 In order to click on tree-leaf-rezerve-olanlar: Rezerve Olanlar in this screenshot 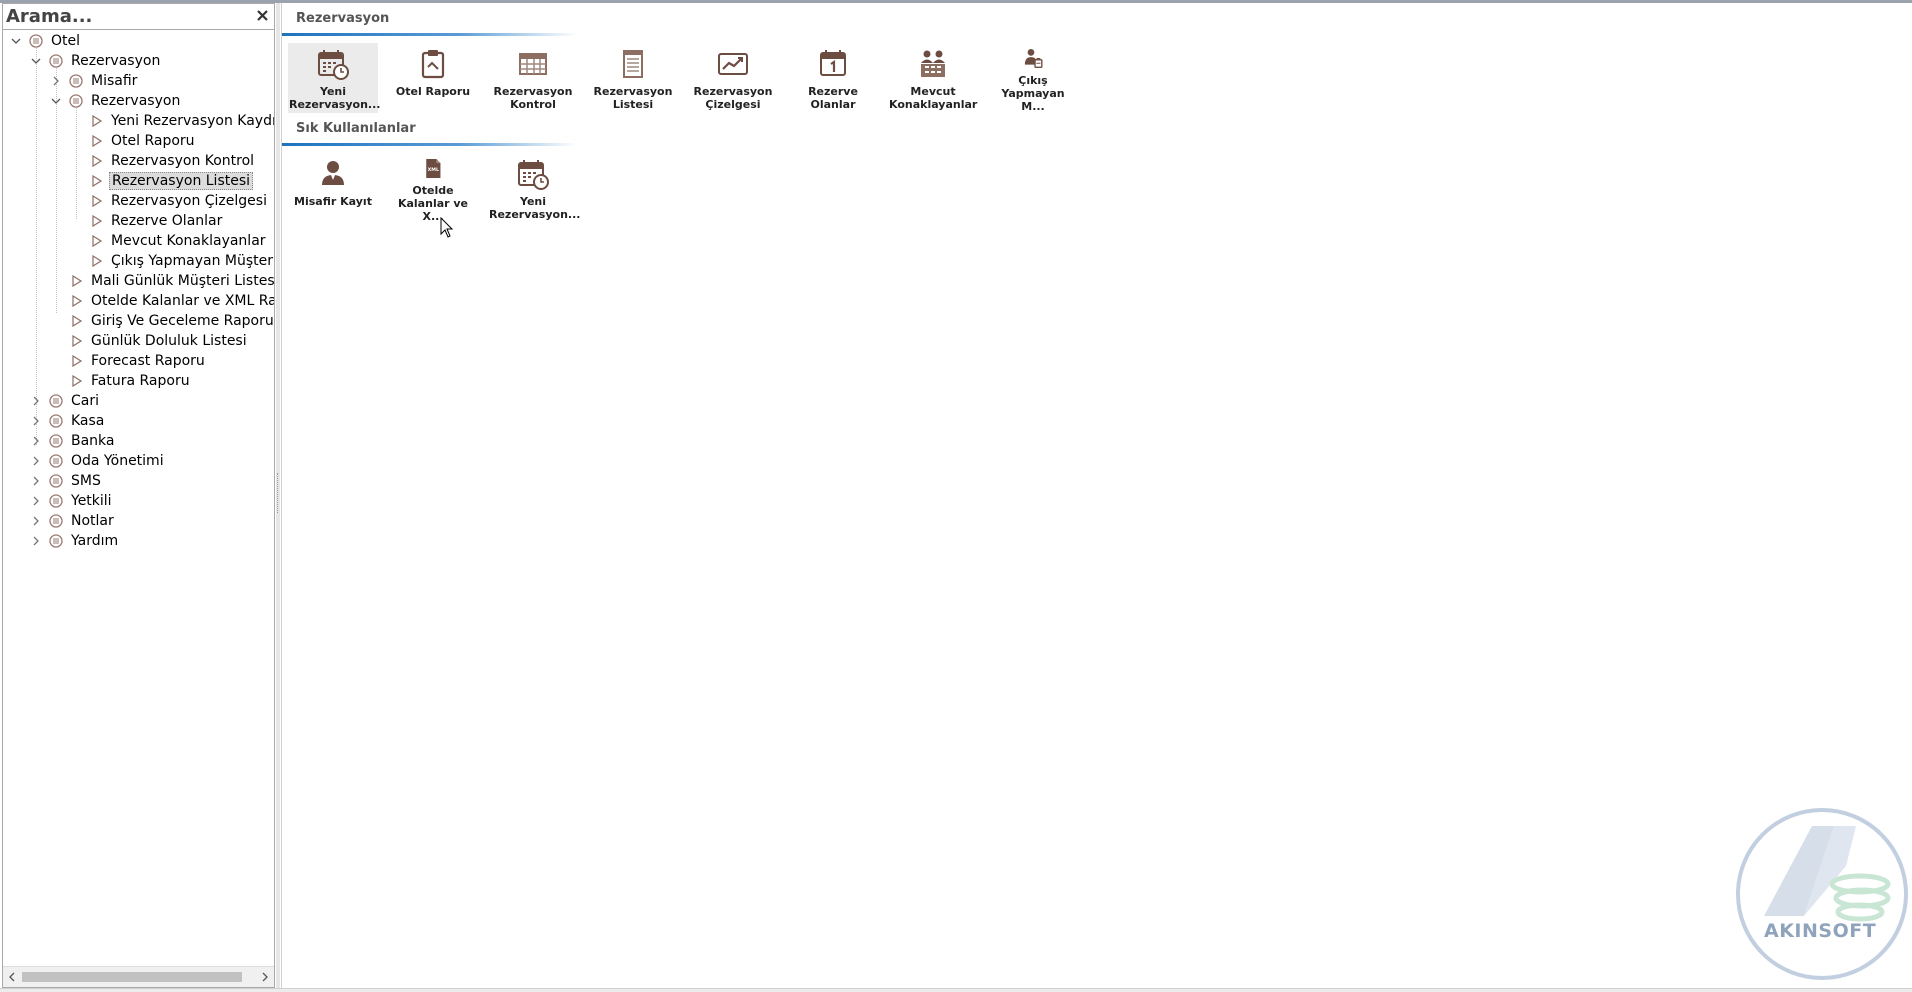, I will do `click(153, 221)`.